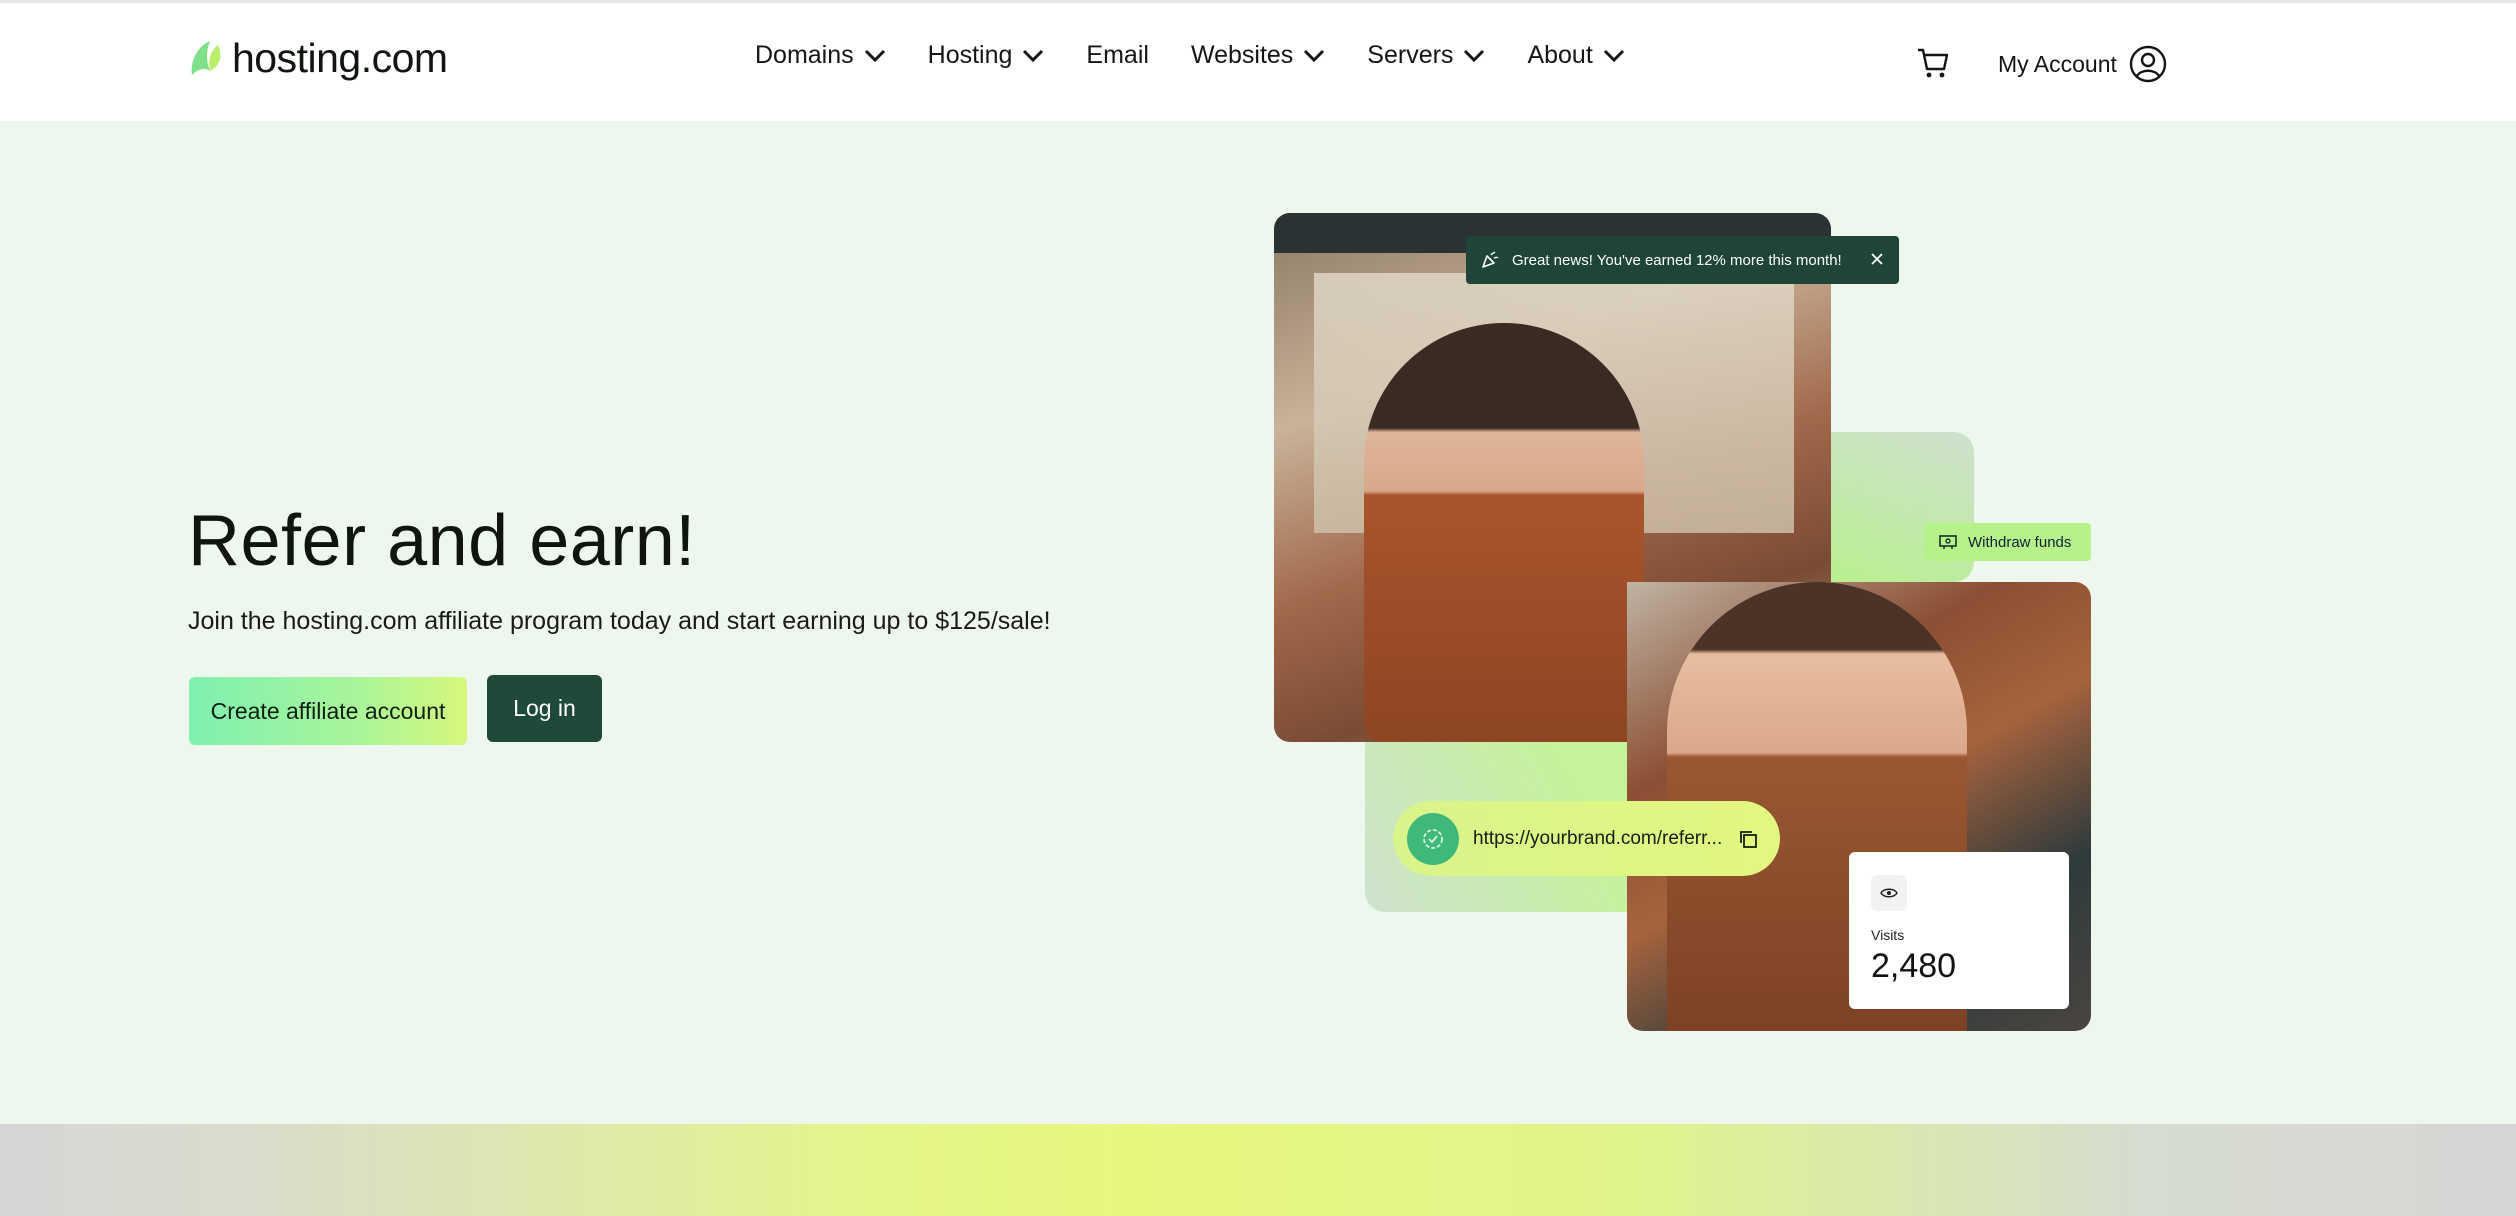 The height and width of the screenshot is (1216, 2516). I want to click on hero-title: Refer and earn!, so click(442, 541).